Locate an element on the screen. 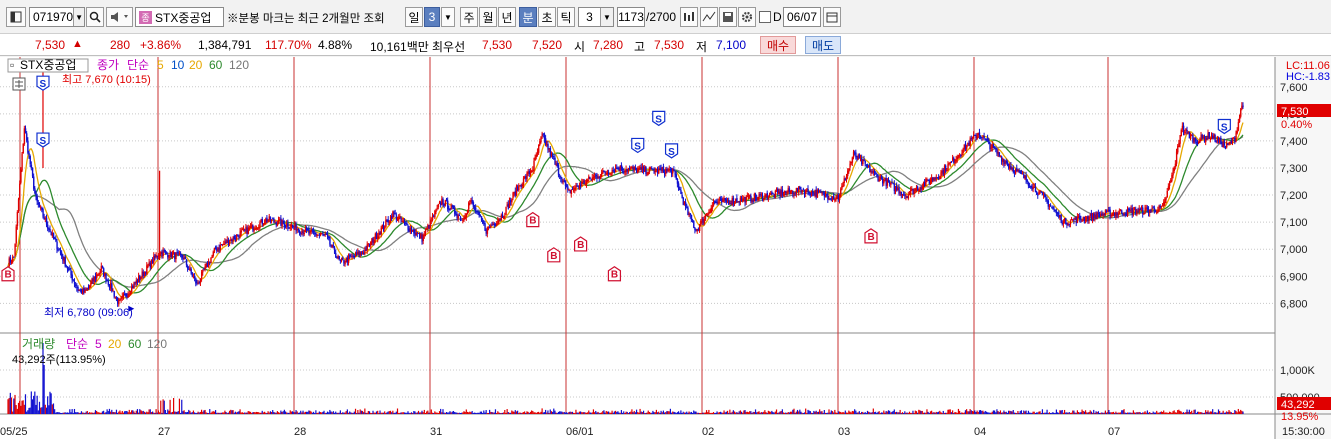 The image size is (1331, 439). sell-button: 매도 is located at coordinates (823, 45).